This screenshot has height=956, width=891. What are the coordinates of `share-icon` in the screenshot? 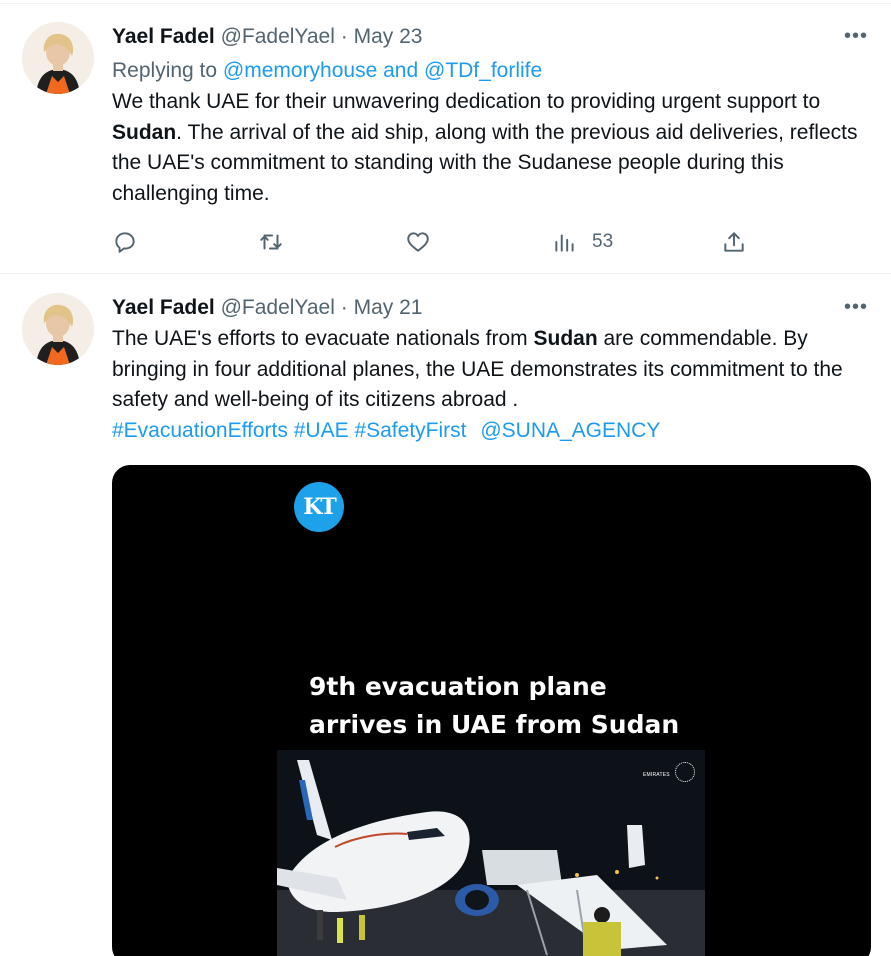 It's located at (734, 242).